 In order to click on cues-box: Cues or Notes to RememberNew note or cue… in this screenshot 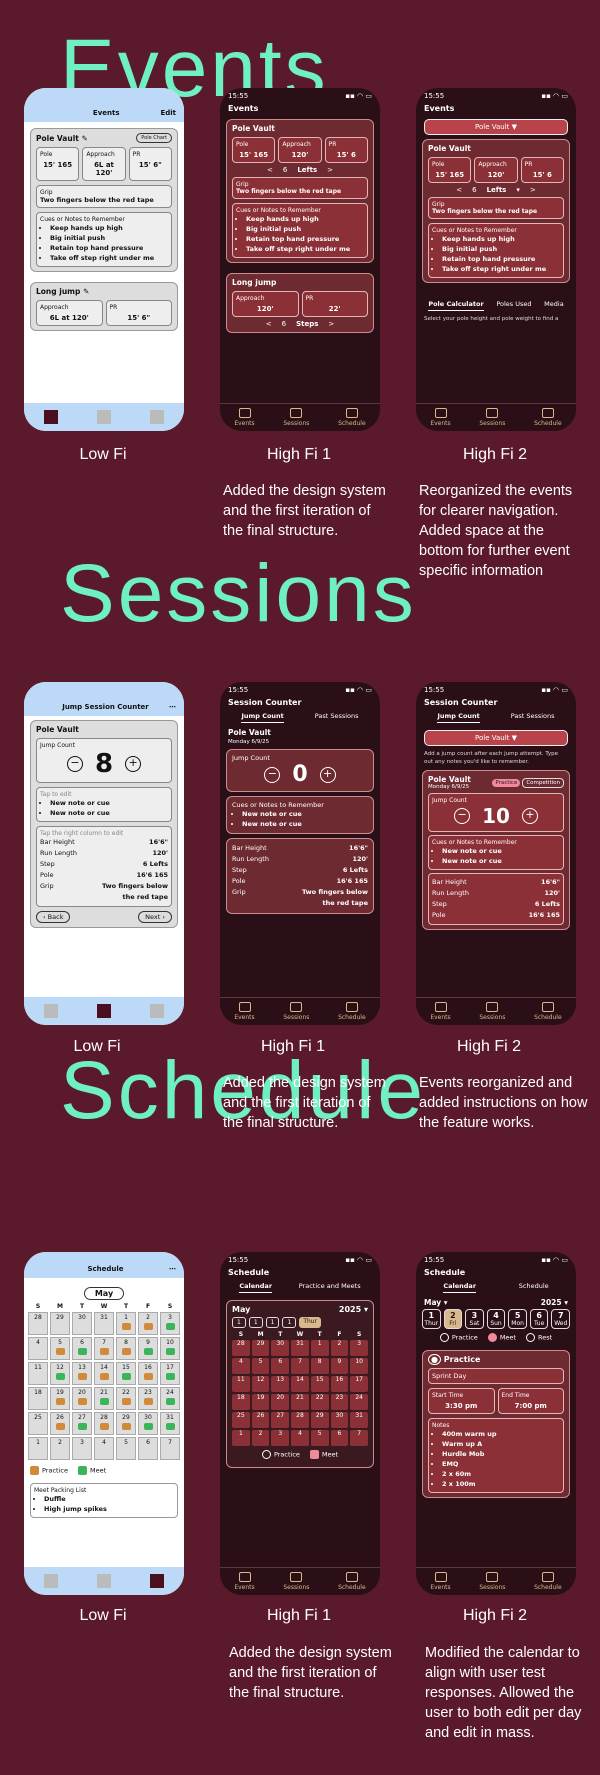, I will do `click(300, 815)`.